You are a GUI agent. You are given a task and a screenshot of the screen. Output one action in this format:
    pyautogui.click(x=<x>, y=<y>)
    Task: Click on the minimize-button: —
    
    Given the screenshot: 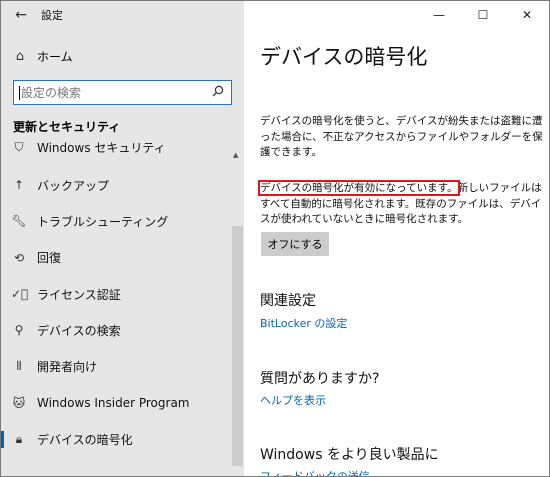 What is the action you would take?
    pyautogui.click(x=439, y=15)
    